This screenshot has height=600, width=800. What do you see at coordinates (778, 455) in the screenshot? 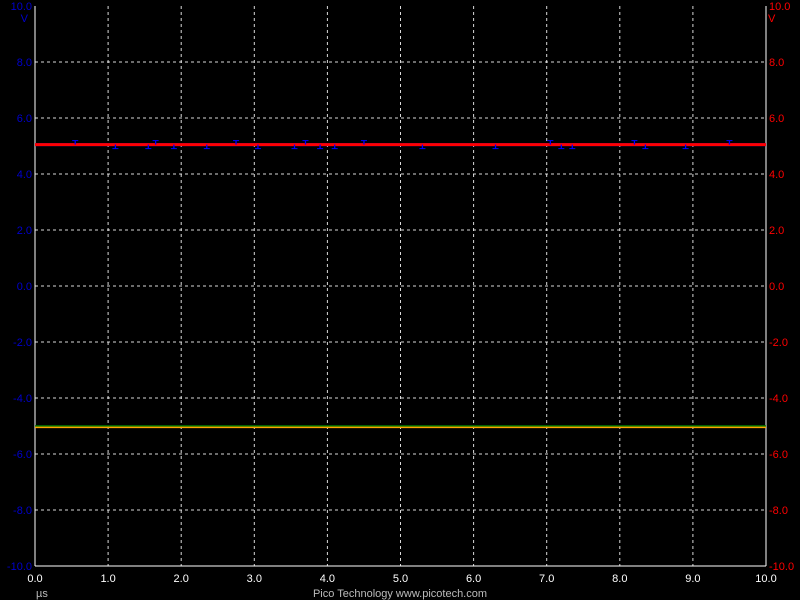
I see `y-tick-label-right: -6.0` at bounding box center [778, 455].